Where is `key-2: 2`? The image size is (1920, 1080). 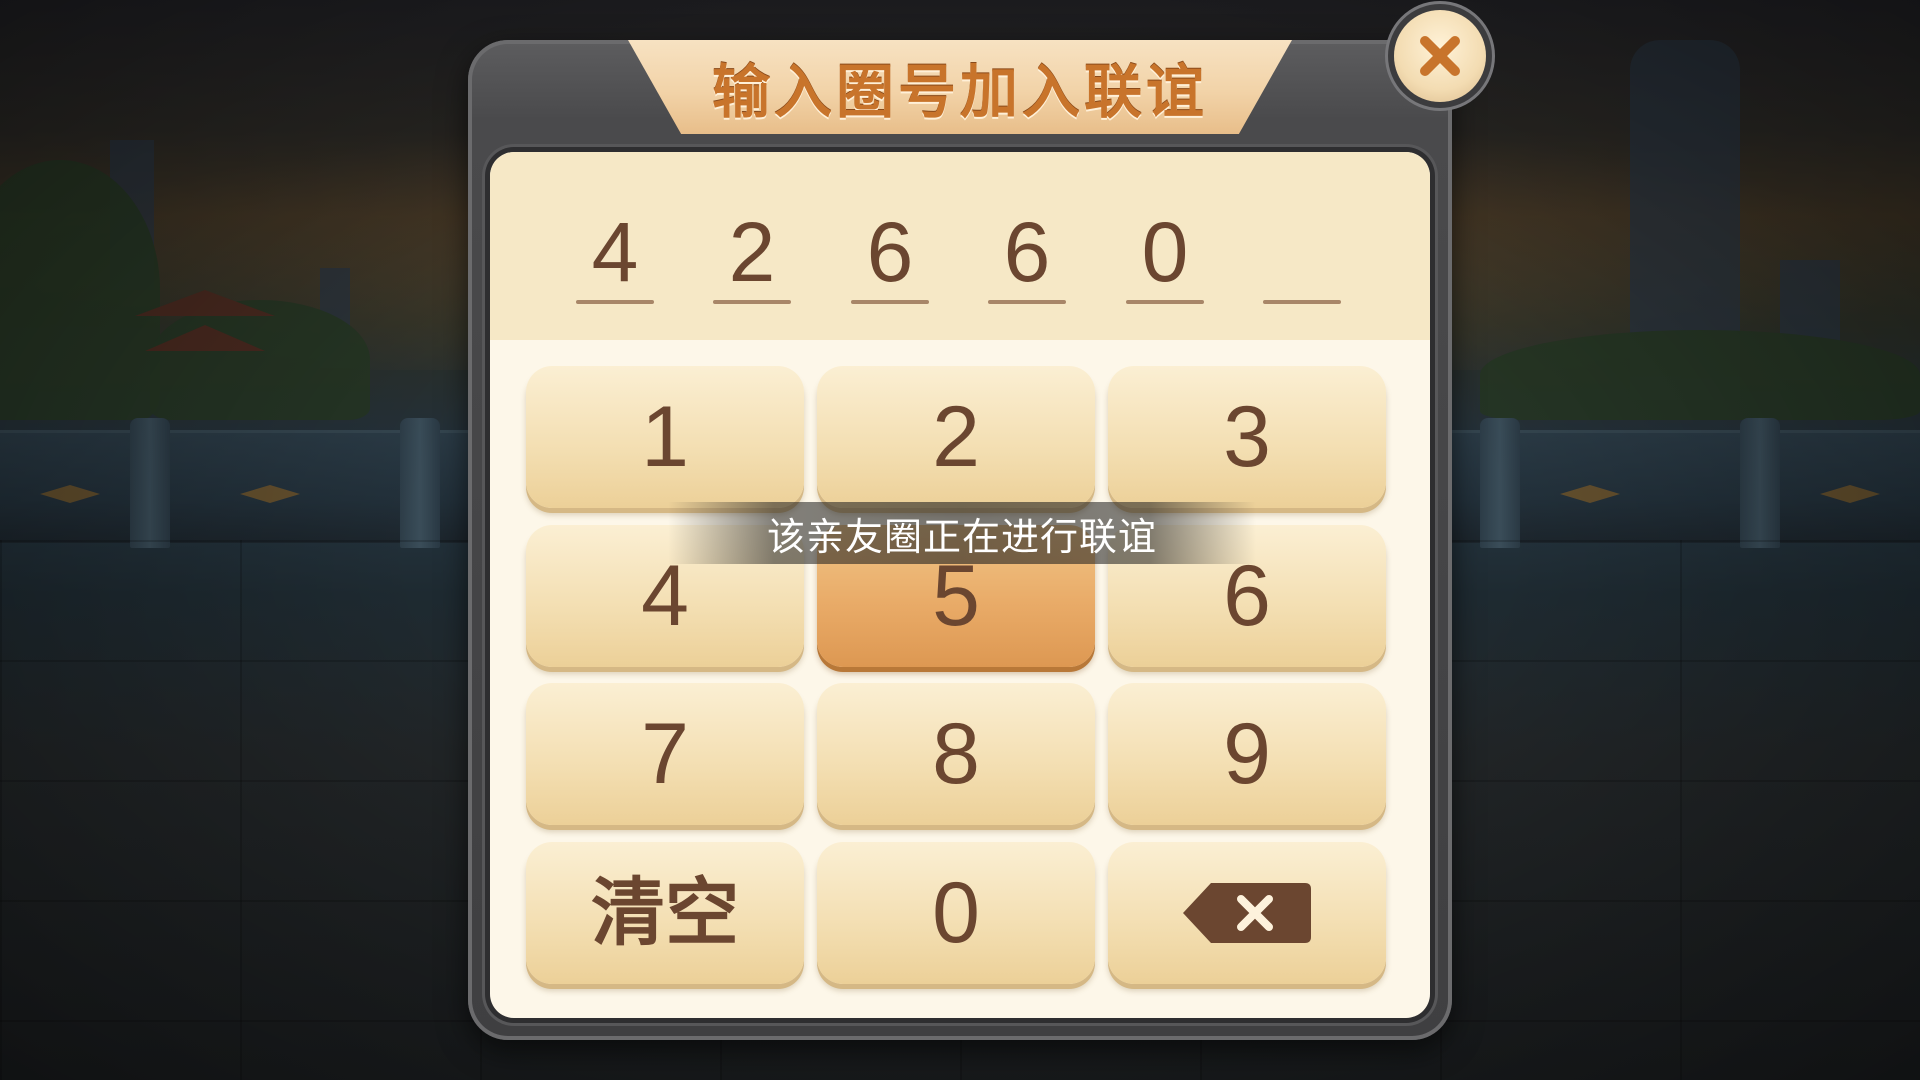
key-2: 2 is located at coordinates (956, 437).